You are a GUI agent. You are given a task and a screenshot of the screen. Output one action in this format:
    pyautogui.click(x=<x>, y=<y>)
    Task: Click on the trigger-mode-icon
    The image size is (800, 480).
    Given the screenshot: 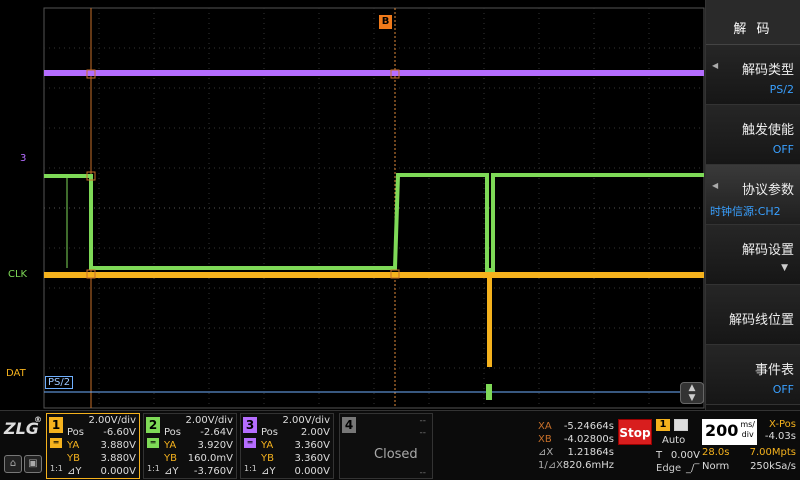 What is the action you would take?
    pyautogui.click(x=681, y=425)
    